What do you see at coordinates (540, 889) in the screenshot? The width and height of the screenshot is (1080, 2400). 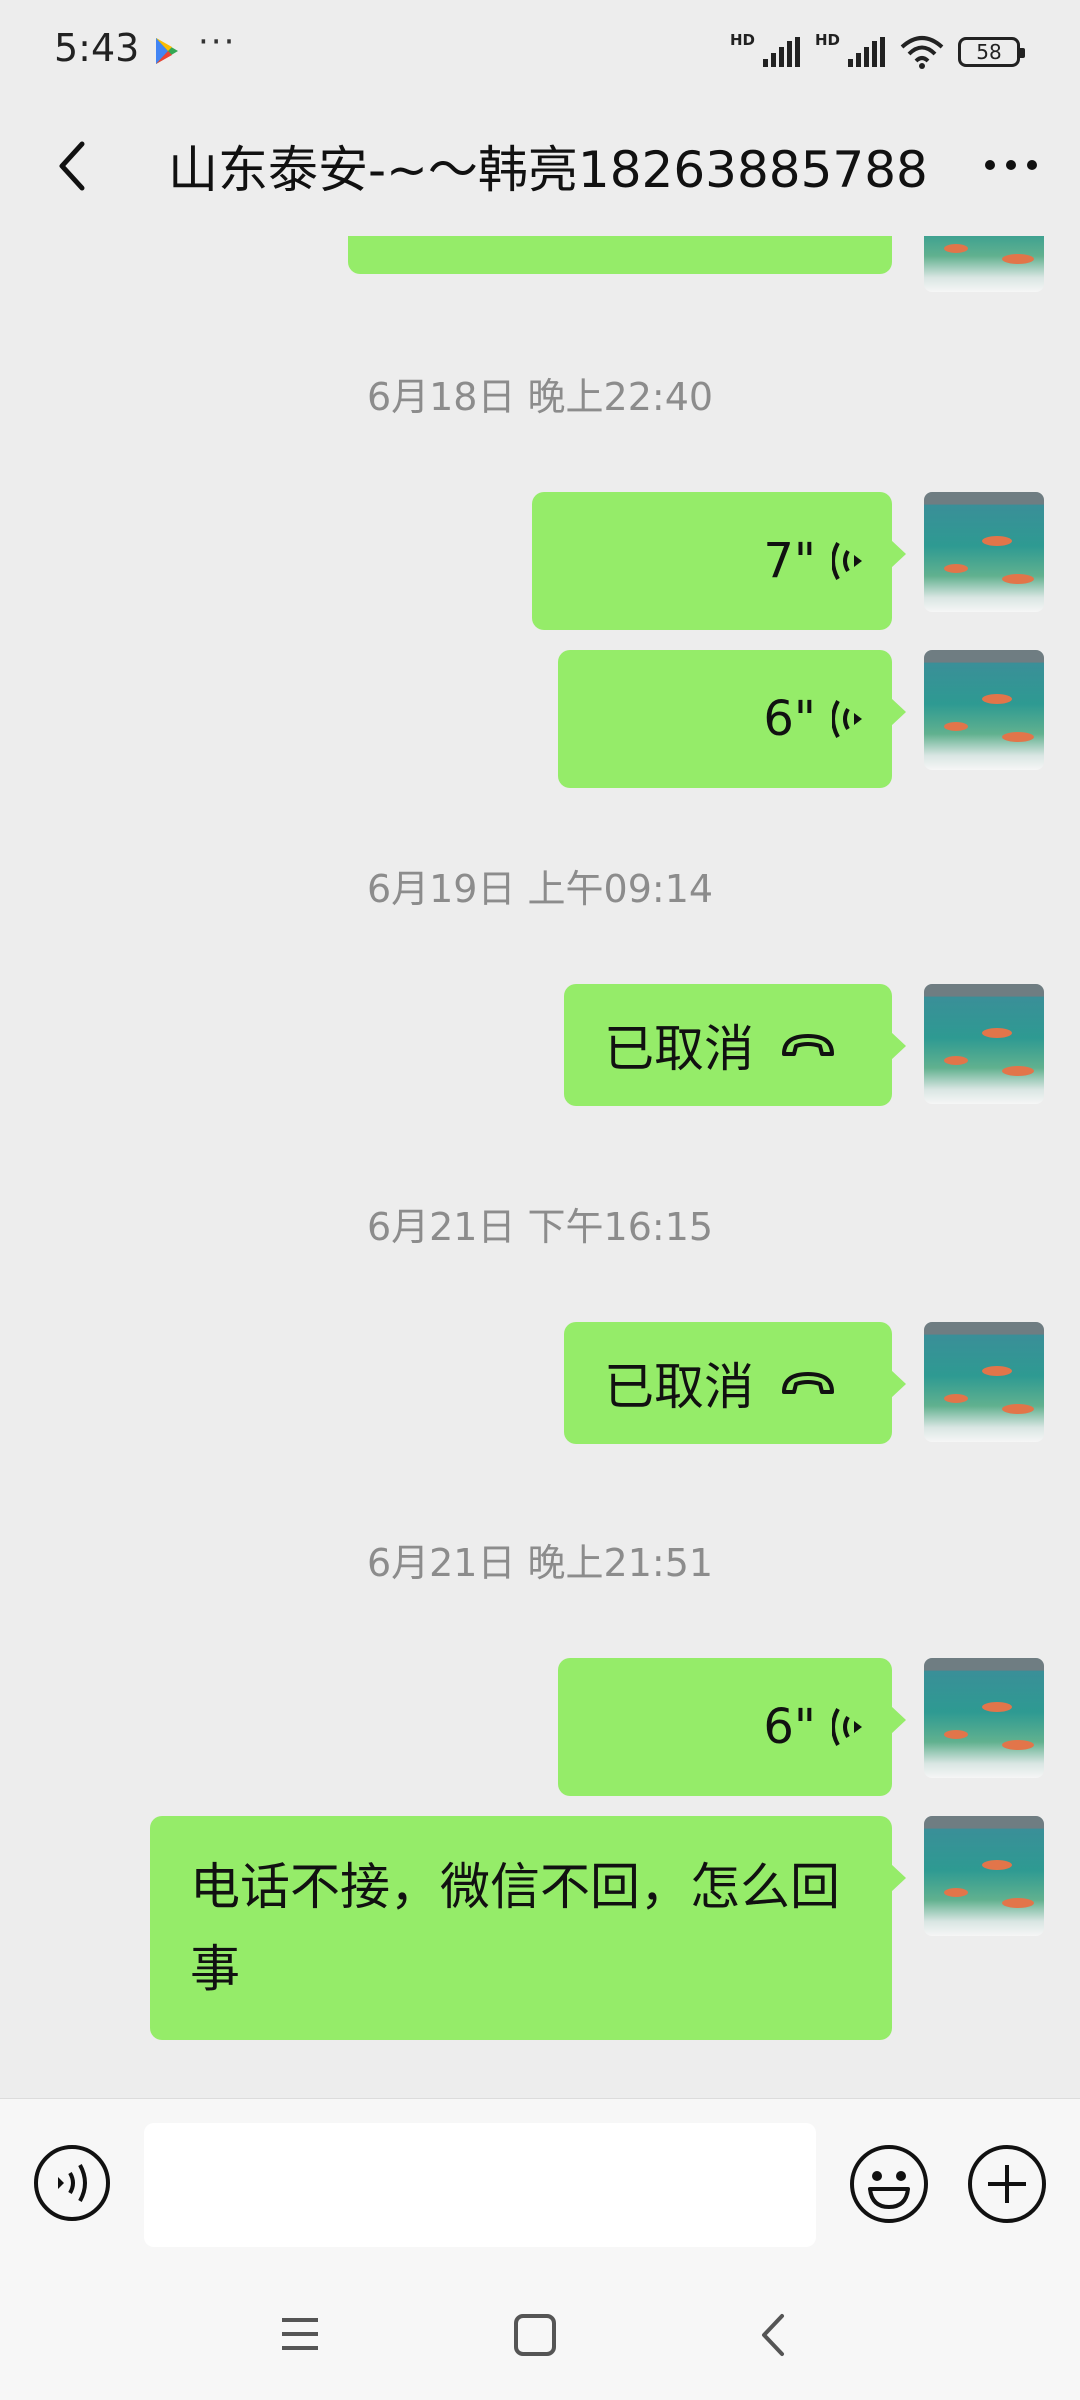 I see `timestamp: 6月19日 上午09:14` at bounding box center [540, 889].